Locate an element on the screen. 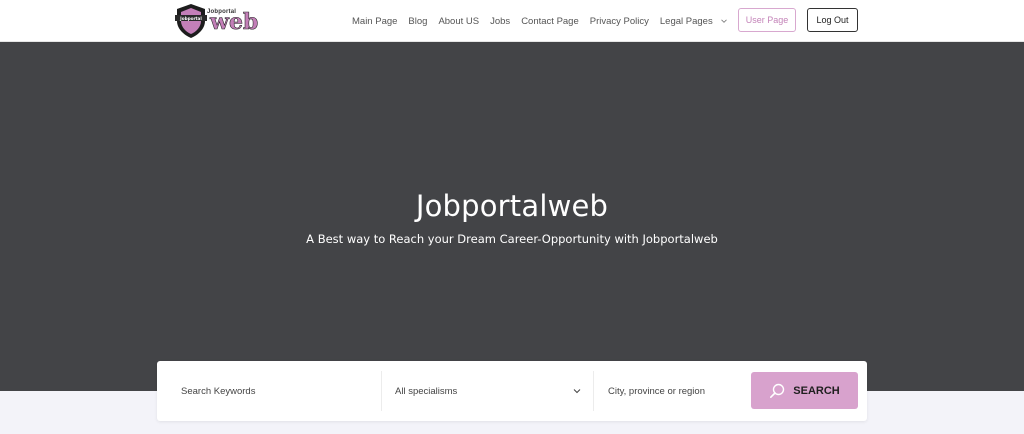 This screenshot has width=1024, height=434. logo-web-text: web is located at coordinates (234, 22).